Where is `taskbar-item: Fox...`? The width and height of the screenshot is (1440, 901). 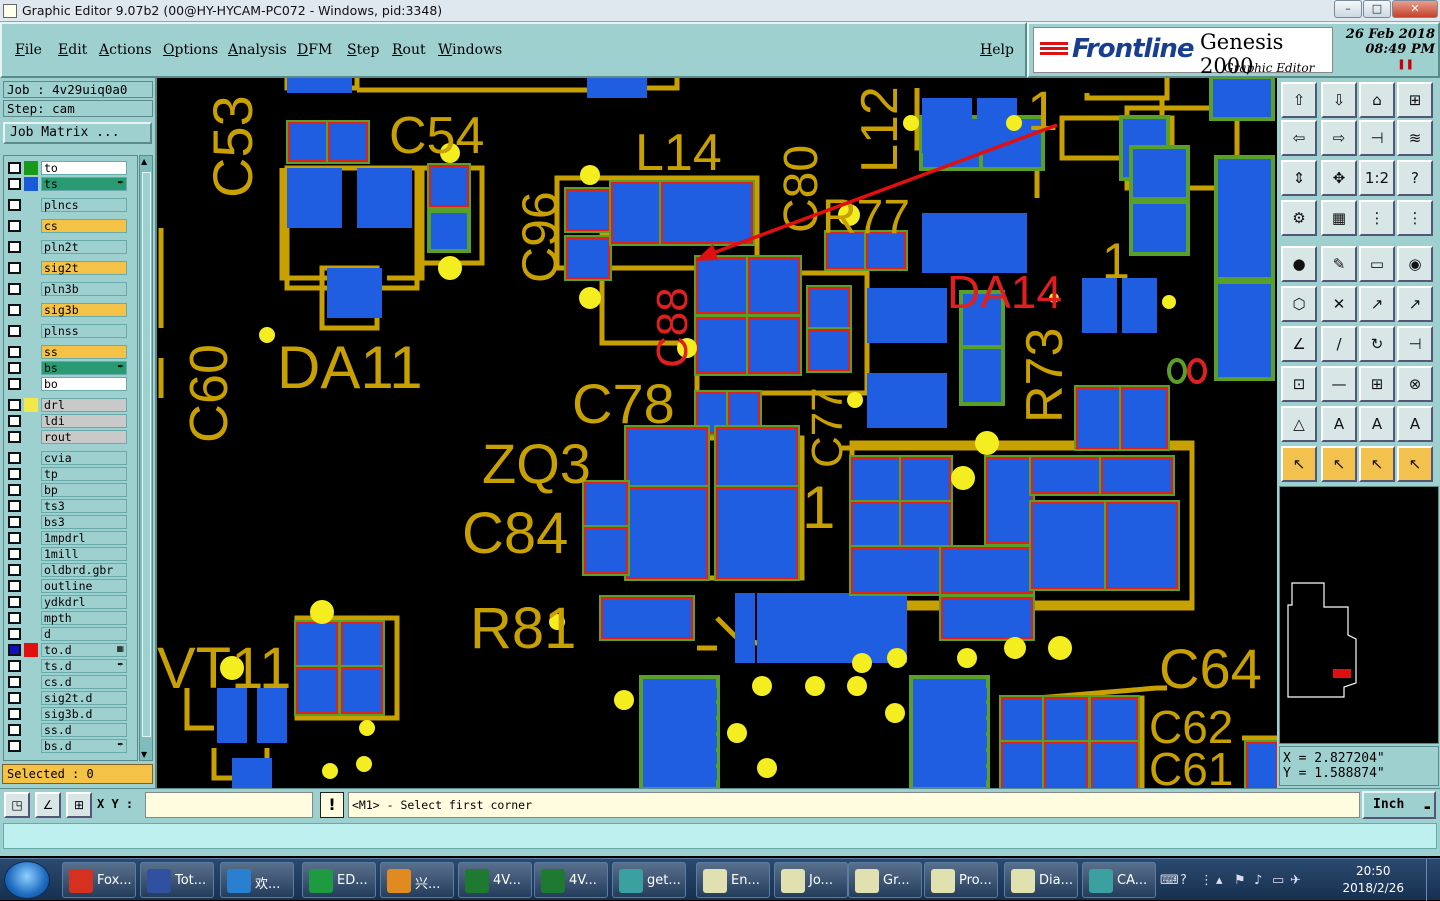 taskbar-item: Fox... is located at coordinates (99, 880).